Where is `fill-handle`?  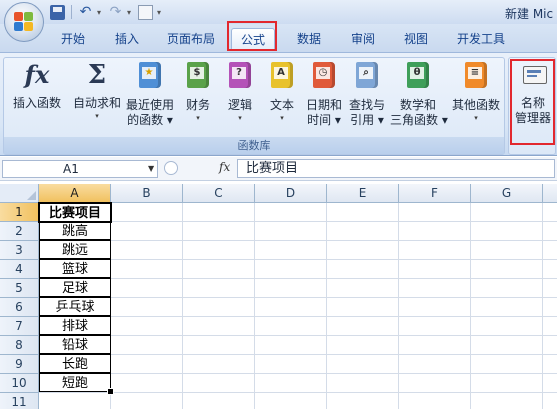
fill-handle is located at coordinates (110, 391).